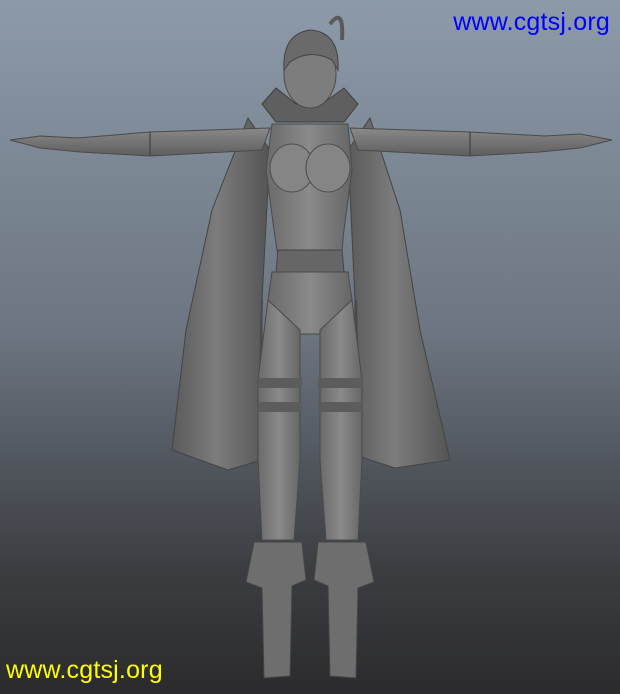  I want to click on watermark-top-right: www.cgtsj.org, so click(531, 22).